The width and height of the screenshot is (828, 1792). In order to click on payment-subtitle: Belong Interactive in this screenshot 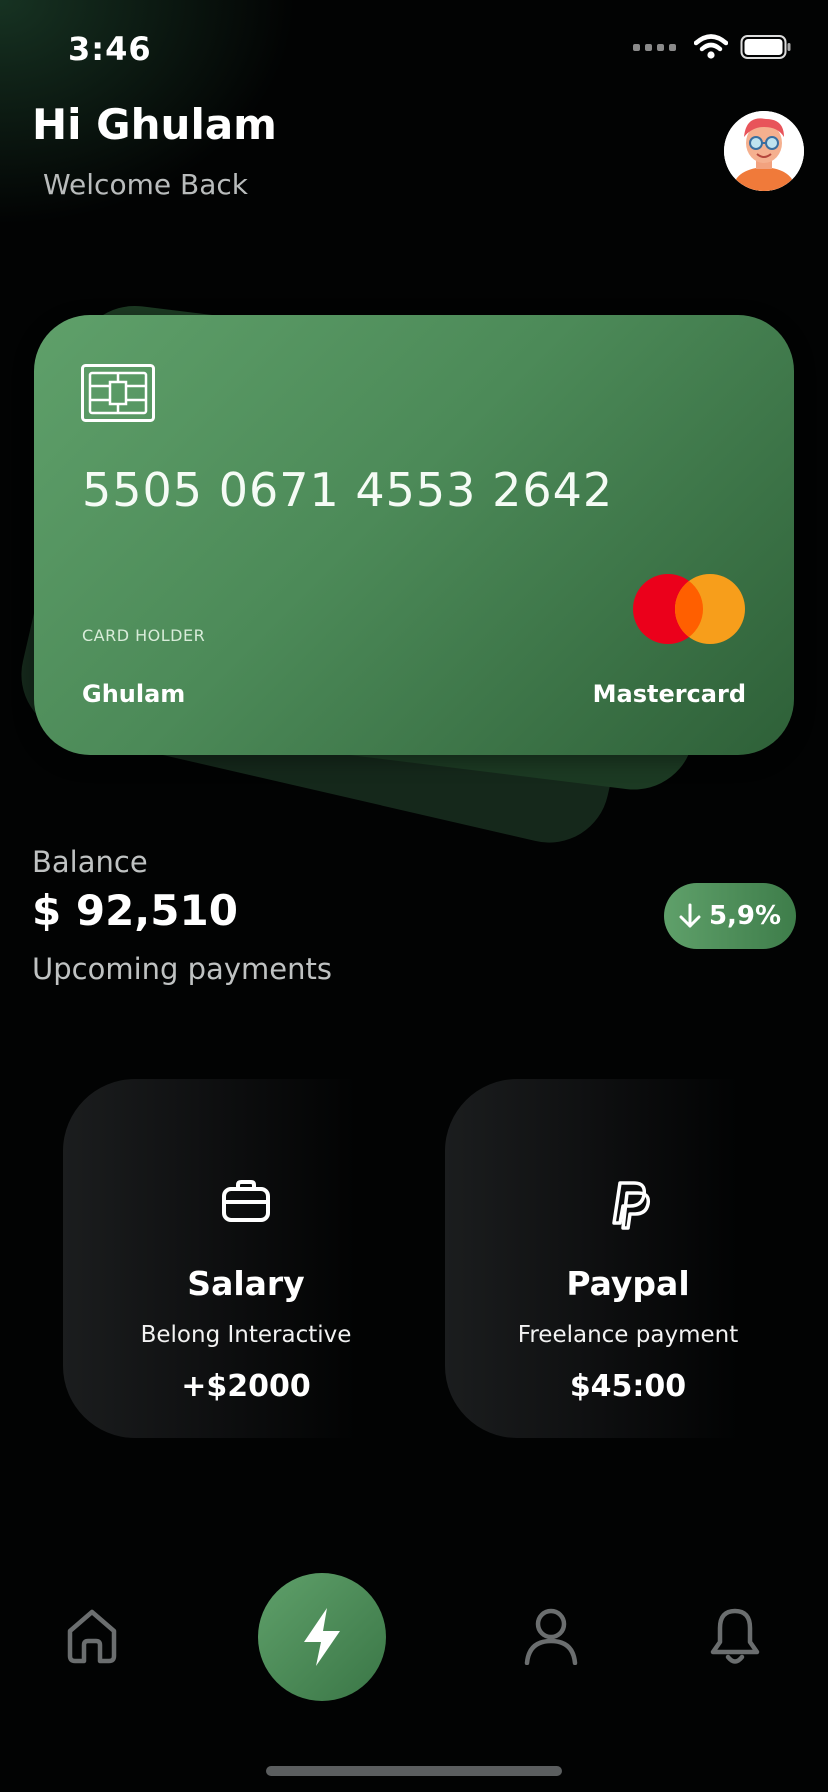, I will do `click(246, 1335)`.